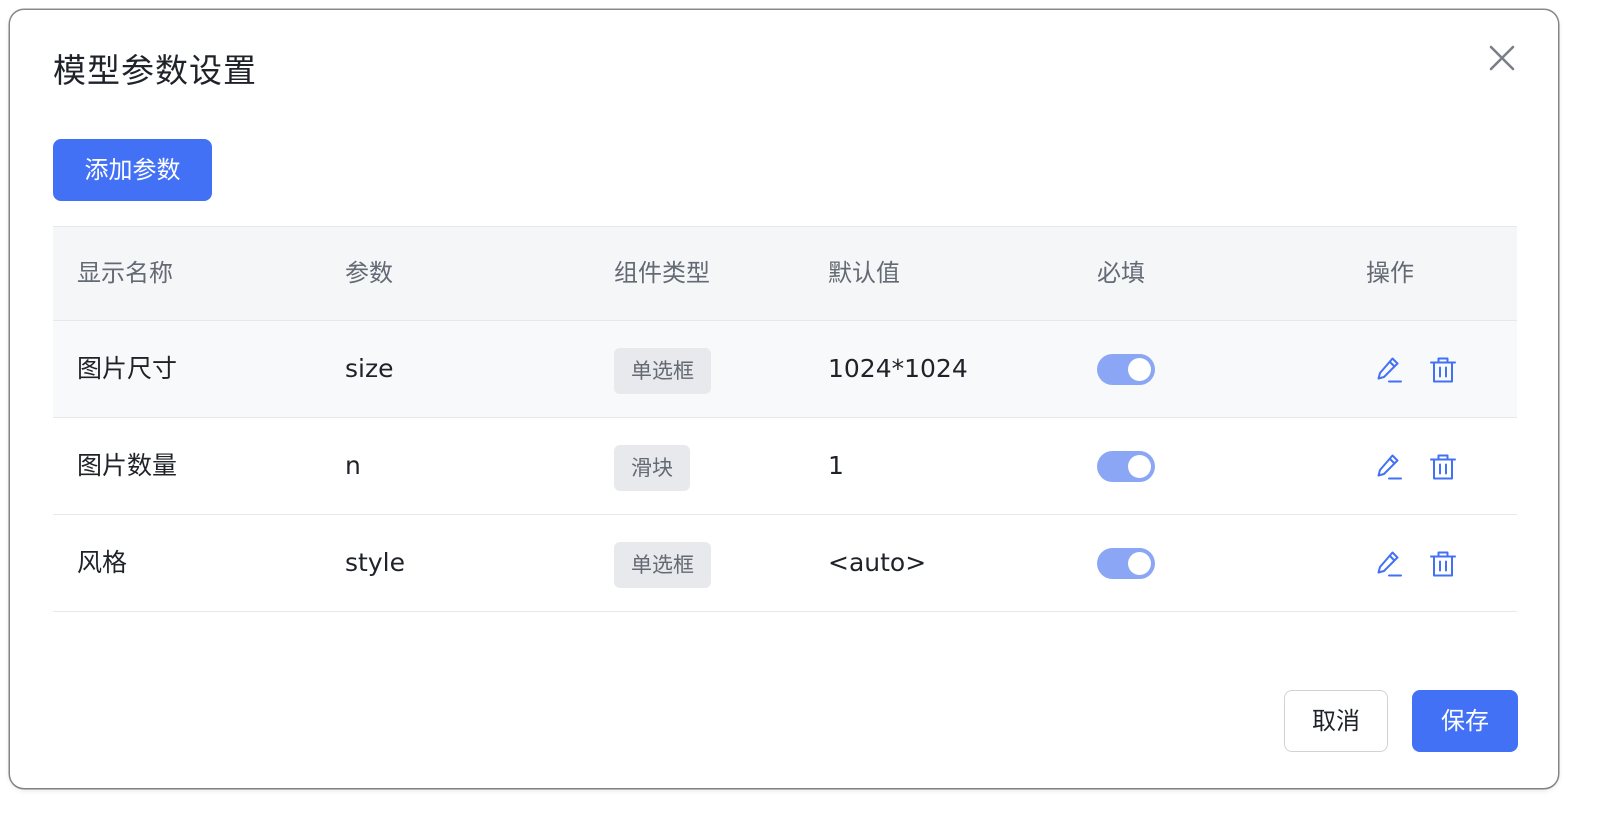  Describe the element at coordinates (1121, 273) in the screenshot. I see `header-required: 必填` at that location.